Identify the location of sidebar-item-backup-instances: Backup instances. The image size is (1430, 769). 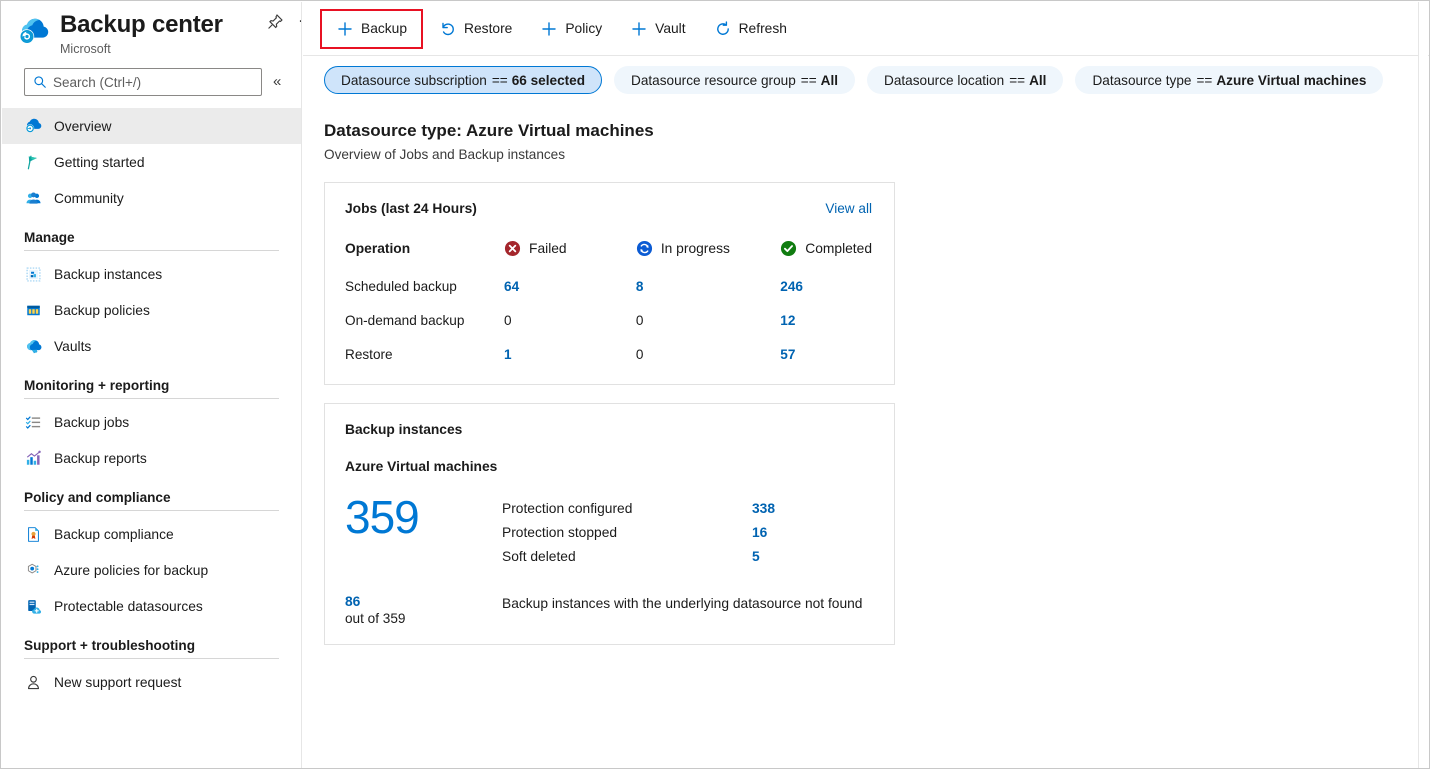
(151, 274).